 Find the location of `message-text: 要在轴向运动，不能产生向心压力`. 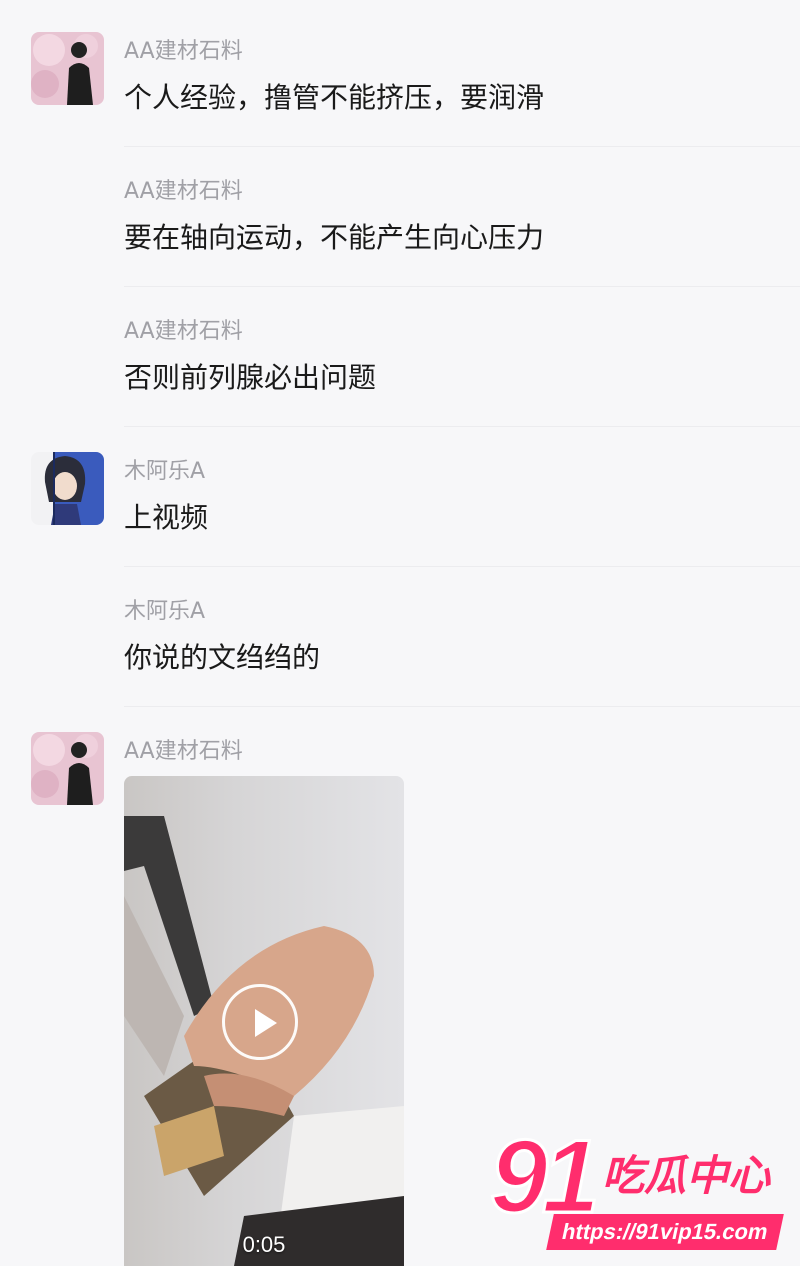

message-text: 要在轴向运动，不能产生向心压力 is located at coordinates (334, 237).